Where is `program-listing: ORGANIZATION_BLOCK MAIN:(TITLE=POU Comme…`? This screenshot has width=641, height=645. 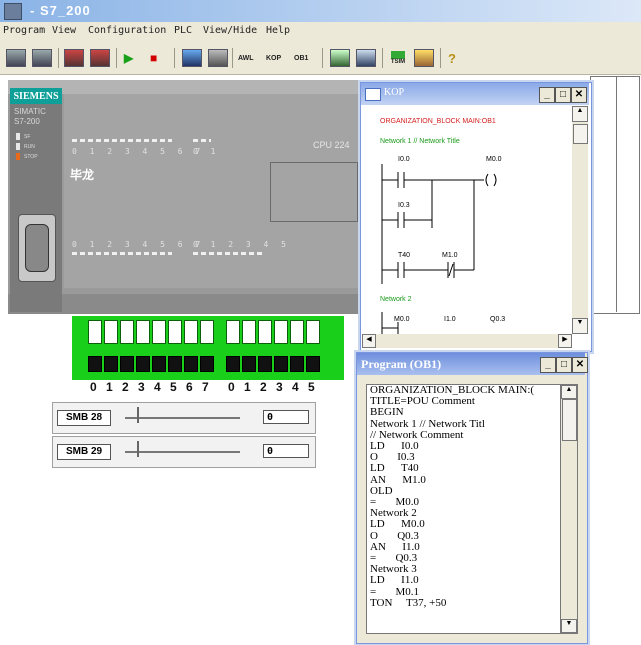 program-listing: ORGANIZATION_BLOCK MAIN:(TITLE=POU Comme… is located at coordinates (464, 509).